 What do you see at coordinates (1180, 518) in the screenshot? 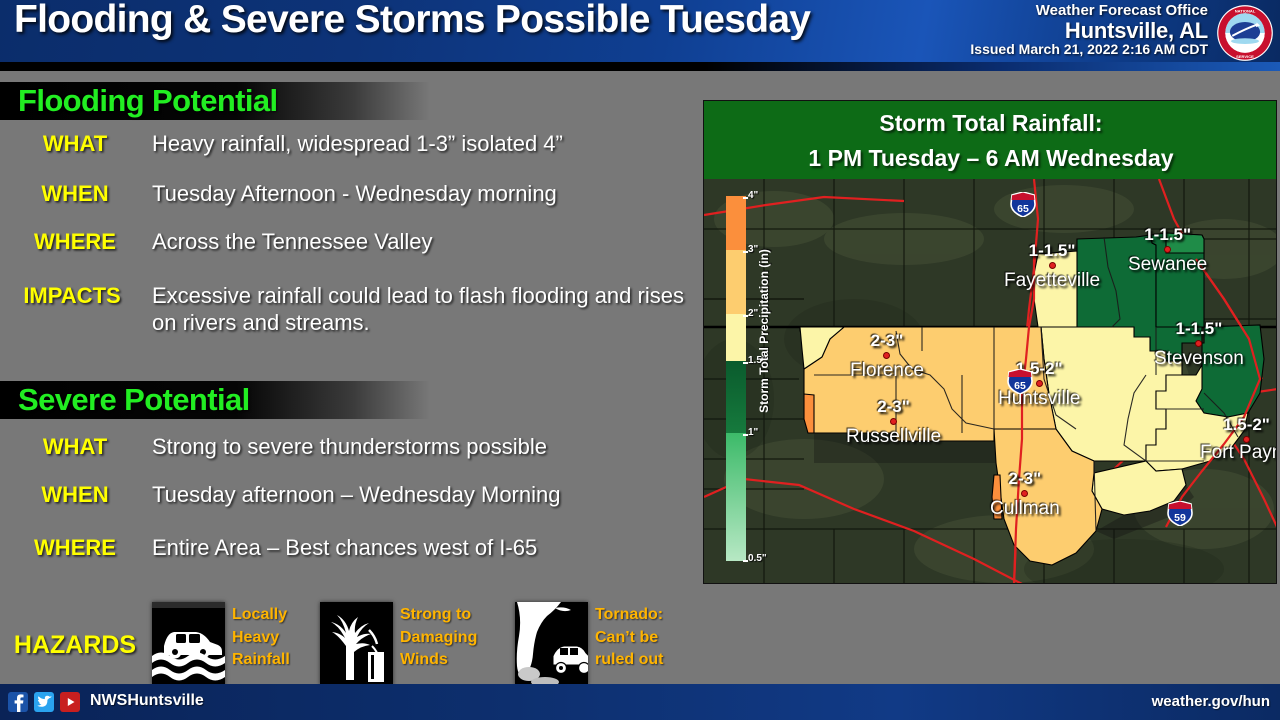
I see `svg-text: 59` at bounding box center [1180, 518].